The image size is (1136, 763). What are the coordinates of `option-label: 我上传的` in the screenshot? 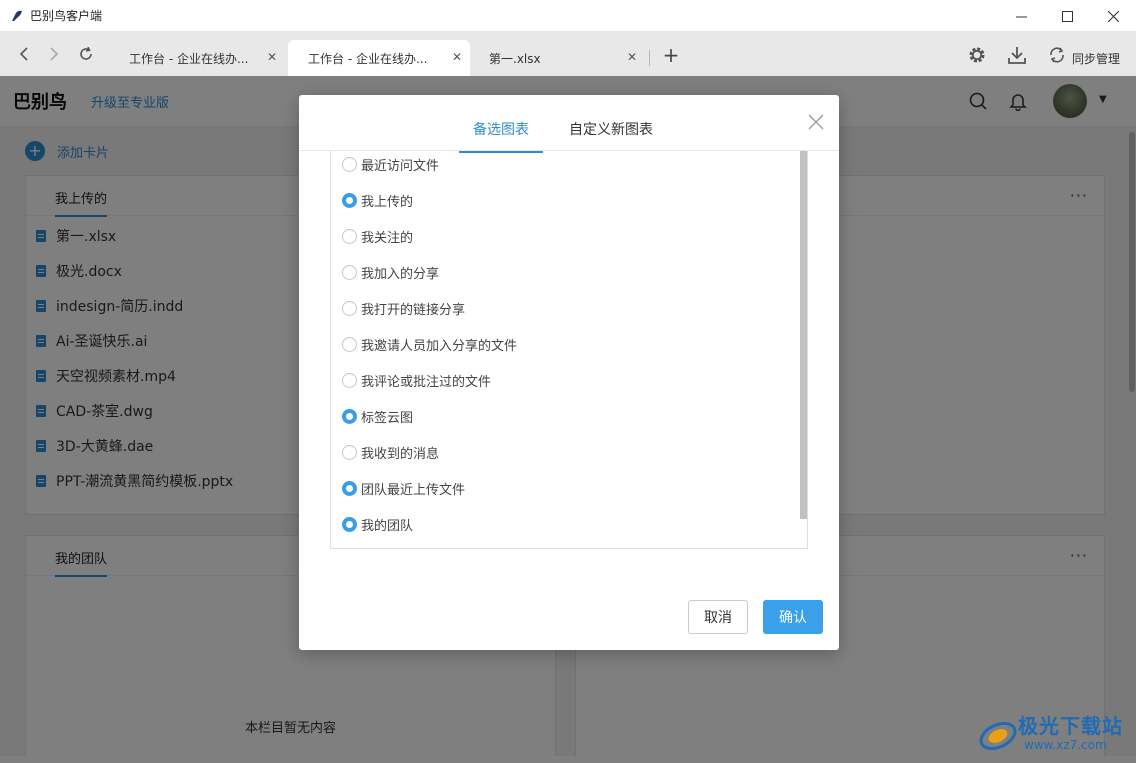 It's located at (387, 202).